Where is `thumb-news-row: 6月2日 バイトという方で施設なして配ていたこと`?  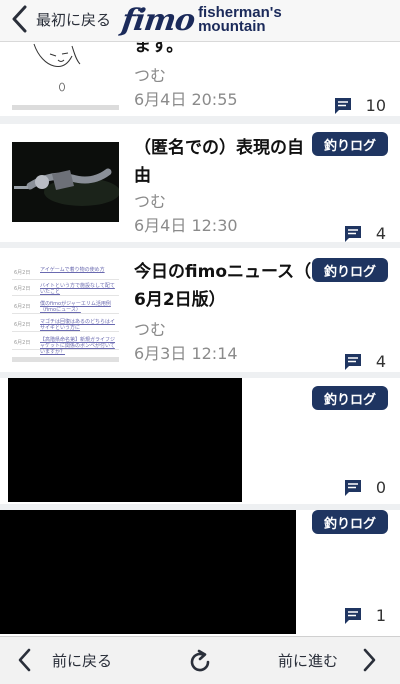 thumb-news-row: 6月2日 バイトという方で施設なして配ていたこと is located at coordinates (65, 289).